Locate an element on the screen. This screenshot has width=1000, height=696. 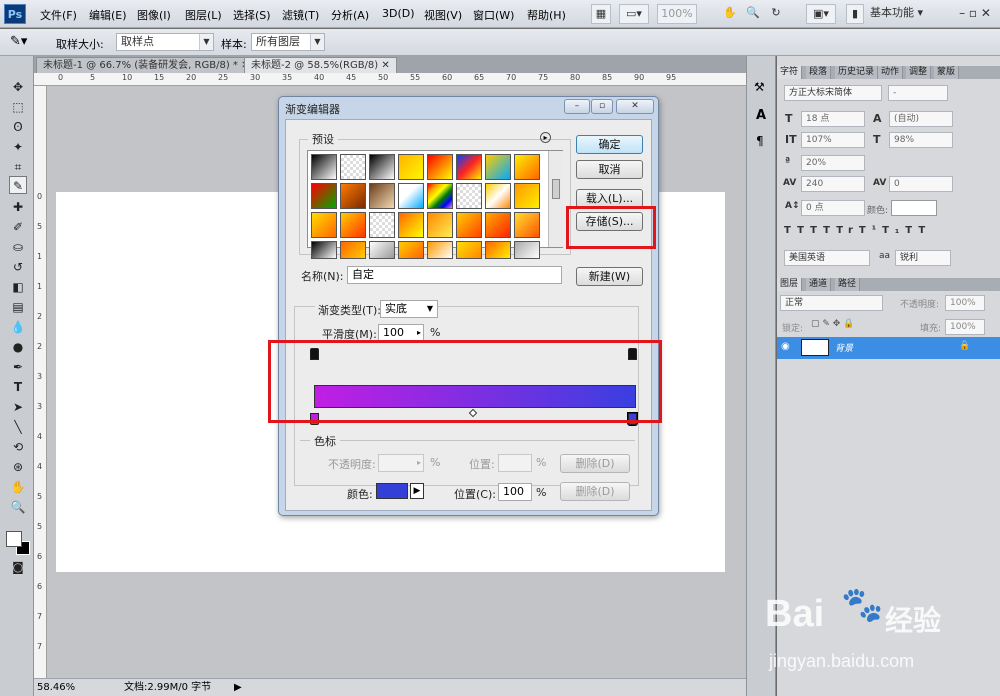
stop-position-input is located at coordinates (515, 463).